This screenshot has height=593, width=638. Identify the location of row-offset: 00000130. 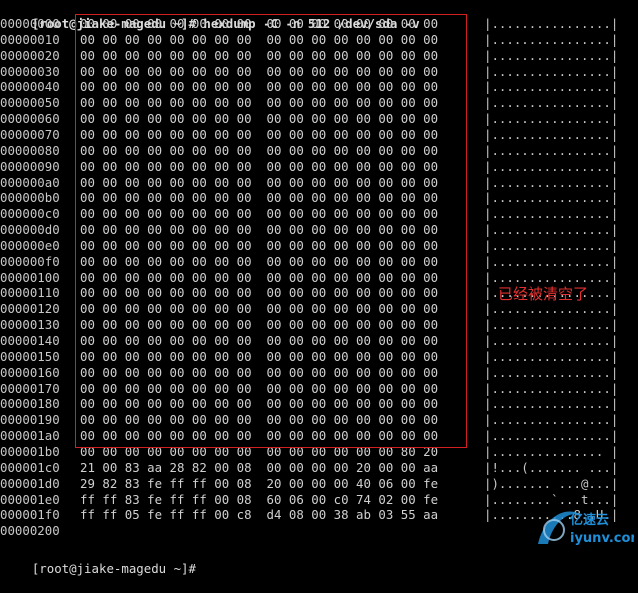
(30, 324).